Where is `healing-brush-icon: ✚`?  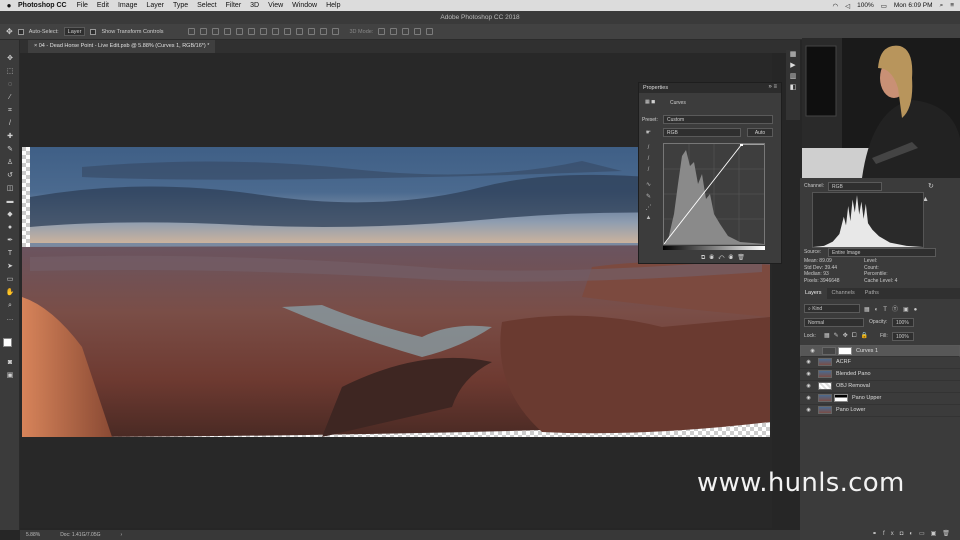
healing-brush-icon: ✚ is located at coordinates (10, 137).